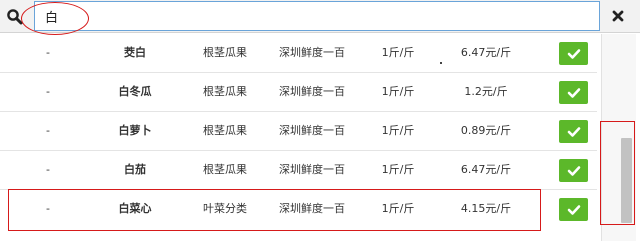  Describe the element at coordinates (225, 208) in the screenshot. I see `product-category: 叶菜分类` at that location.